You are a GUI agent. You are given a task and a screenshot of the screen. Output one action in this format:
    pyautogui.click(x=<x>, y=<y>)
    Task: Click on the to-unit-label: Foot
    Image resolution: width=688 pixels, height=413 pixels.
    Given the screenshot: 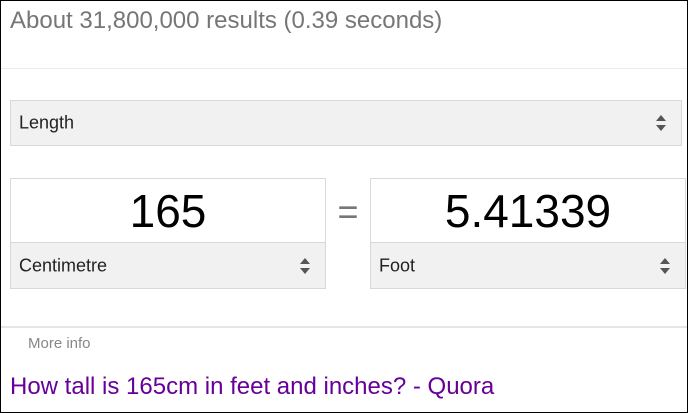 What is the action you would take?
    pyautogui.click(x=397, y=265)
    